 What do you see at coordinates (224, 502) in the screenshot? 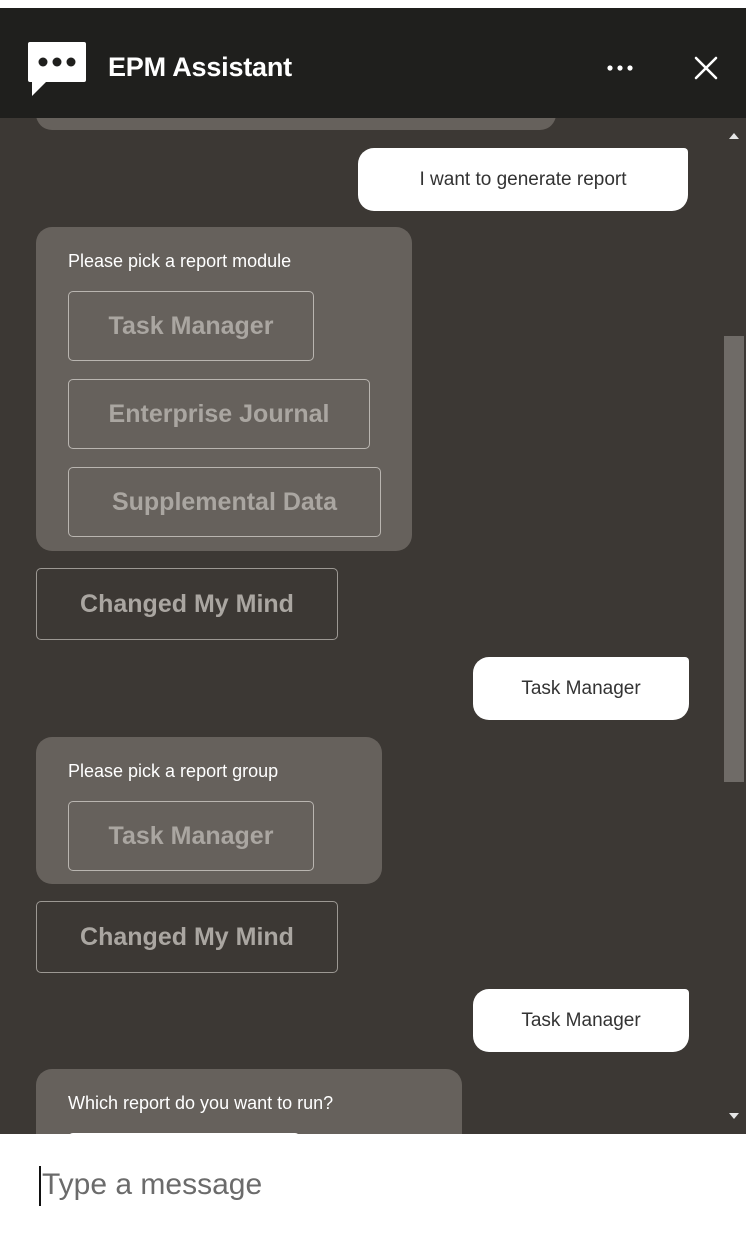
I see `choice-button: Supplemental Data` at bounding box center [224, 502].